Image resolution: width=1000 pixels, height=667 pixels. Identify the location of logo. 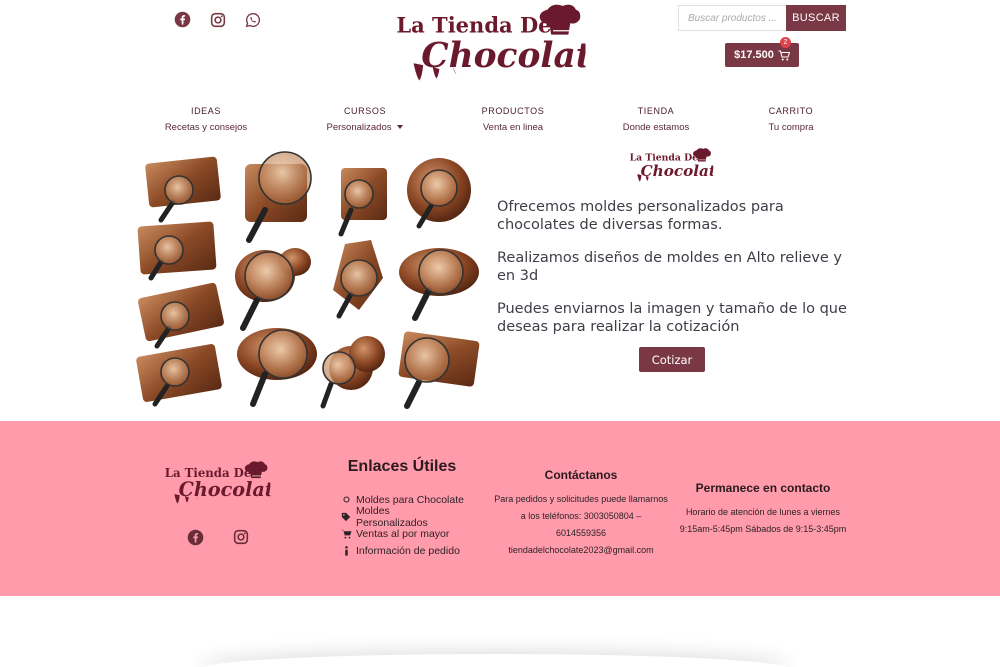
(490, 47).